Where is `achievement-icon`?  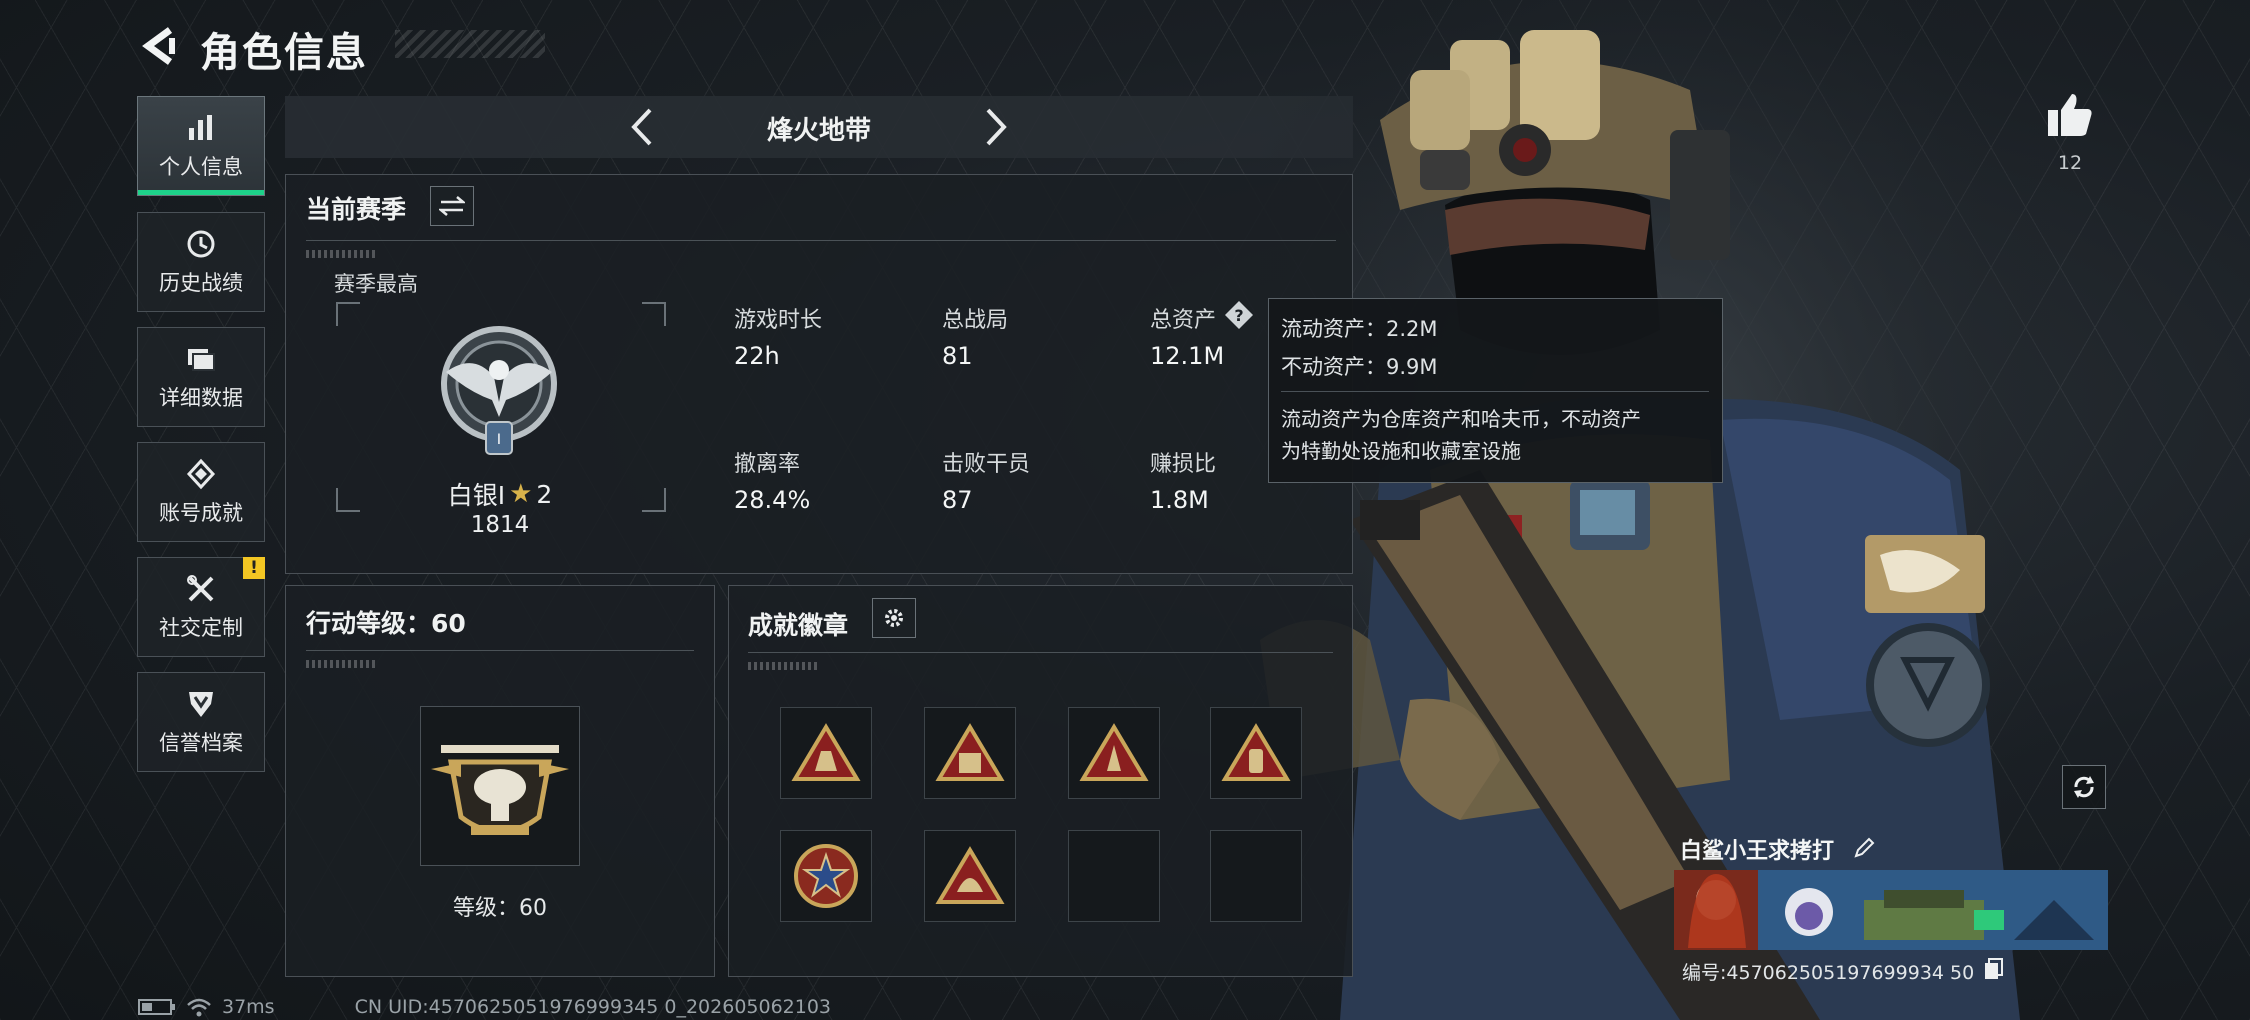
achievement-icon is located at coordinates (201, 474).